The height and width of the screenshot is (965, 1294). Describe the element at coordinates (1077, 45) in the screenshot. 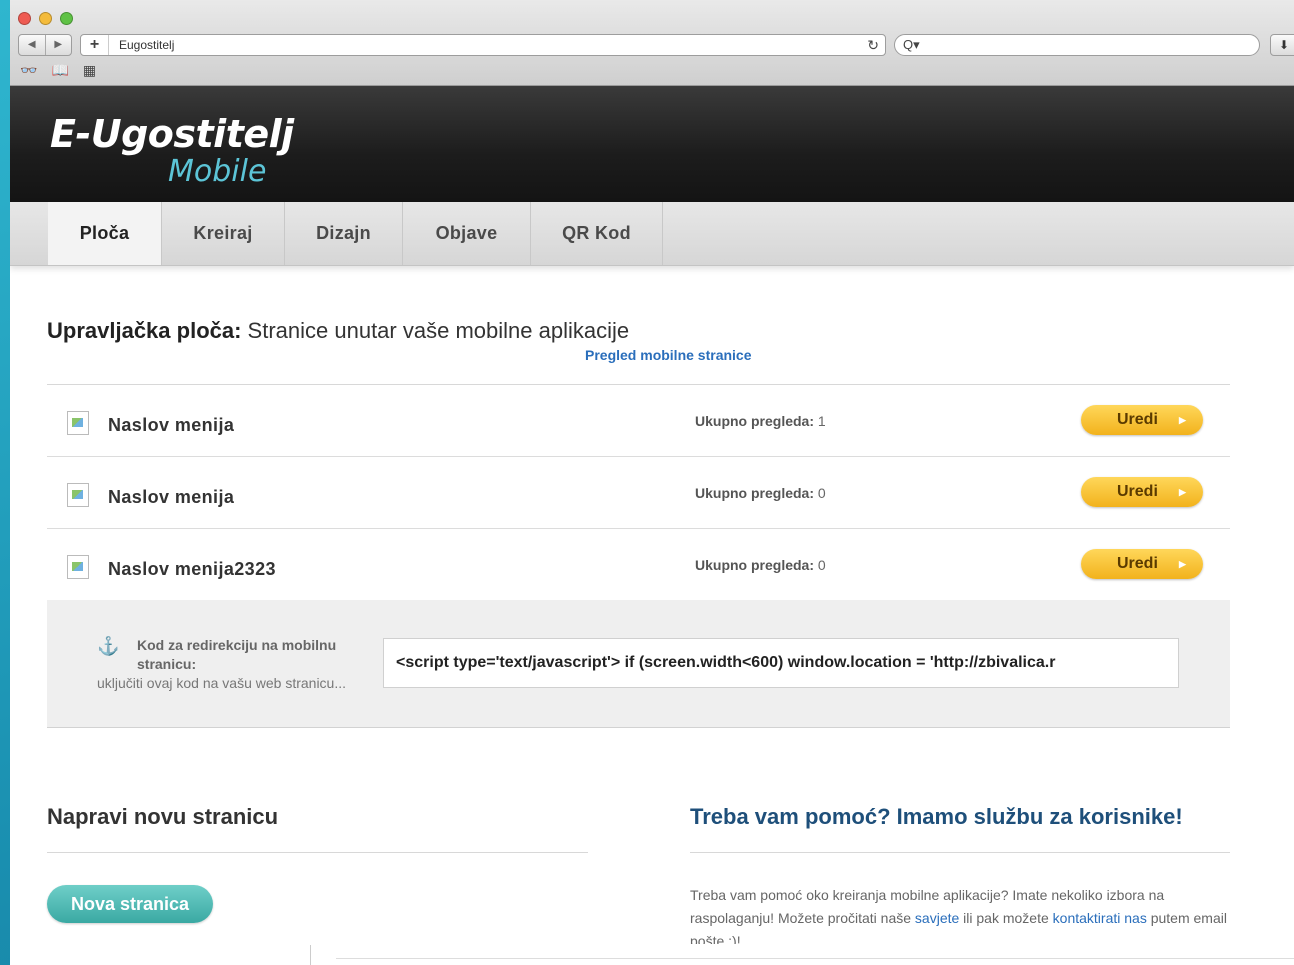

I see `search-input: Q▾` at that location.